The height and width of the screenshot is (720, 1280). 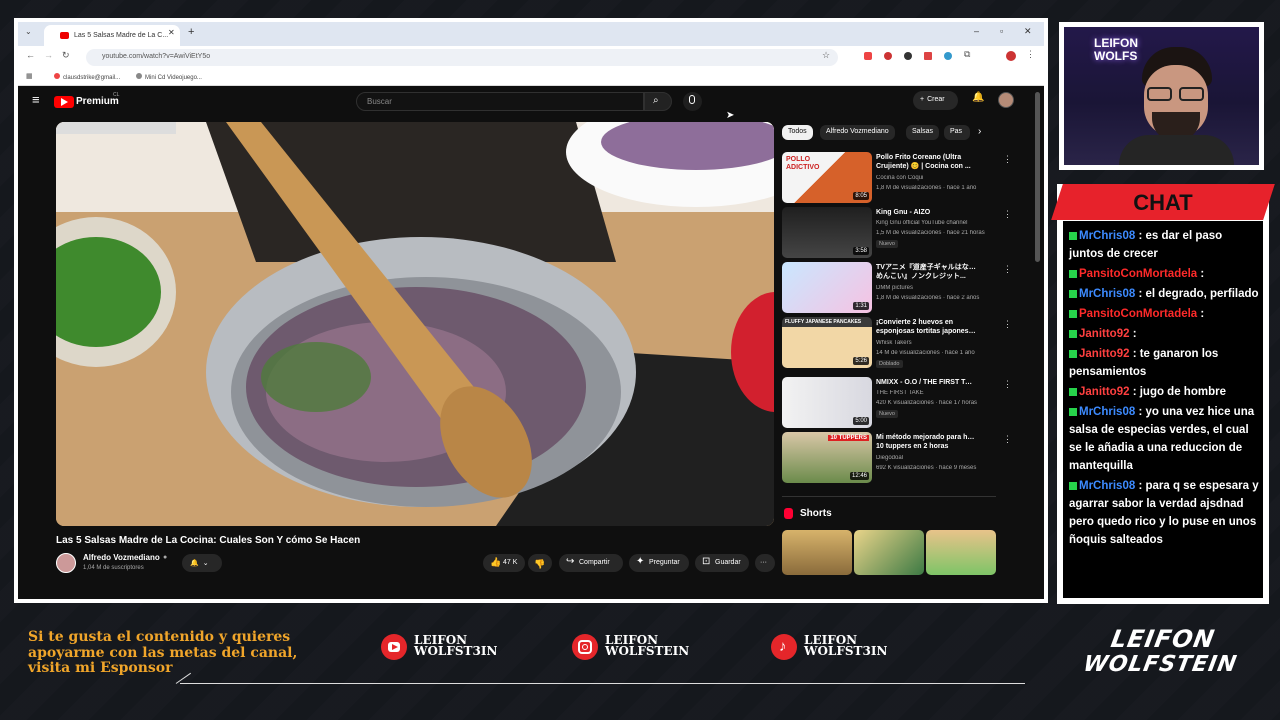 What do you see at coordinates (48, 55) in the screenshot?
I see `forward-icon: →` at bounding box center [48, 55].